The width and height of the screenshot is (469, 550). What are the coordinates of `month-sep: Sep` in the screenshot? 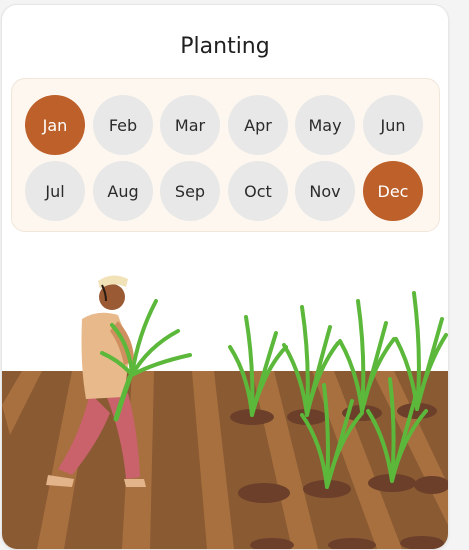 It's located at (190, 191).